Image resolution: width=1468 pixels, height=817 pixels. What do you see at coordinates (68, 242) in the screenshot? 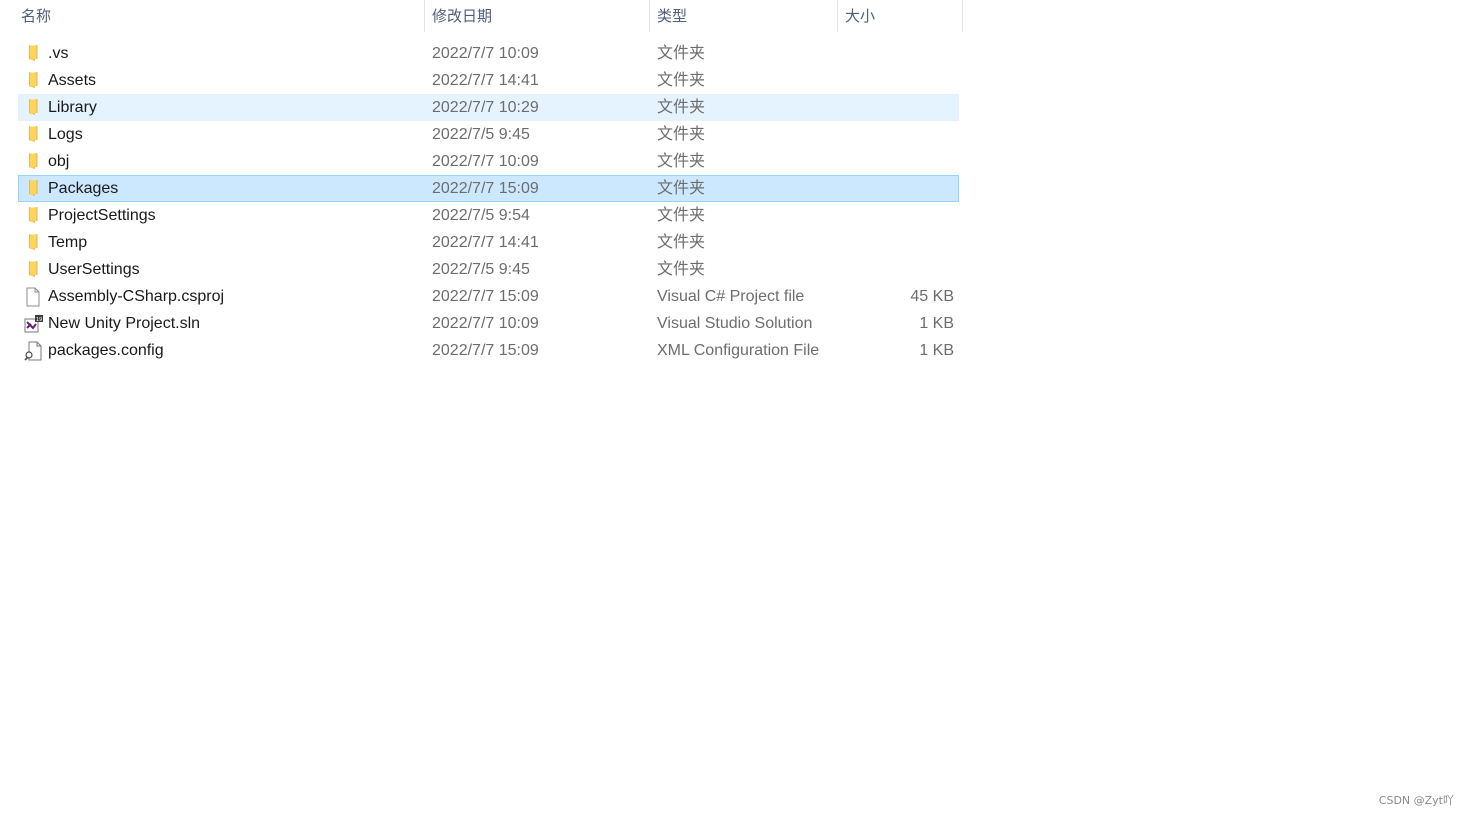
I see `file-name: Temp` at bounding box center [68, 242].